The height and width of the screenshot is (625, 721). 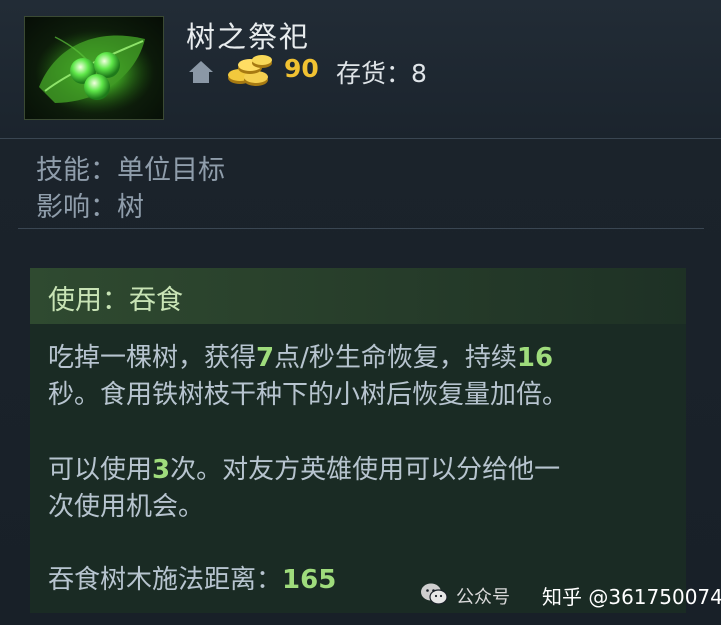 I want to click on stock-count: 存货：8, so click(x=381, y=72).